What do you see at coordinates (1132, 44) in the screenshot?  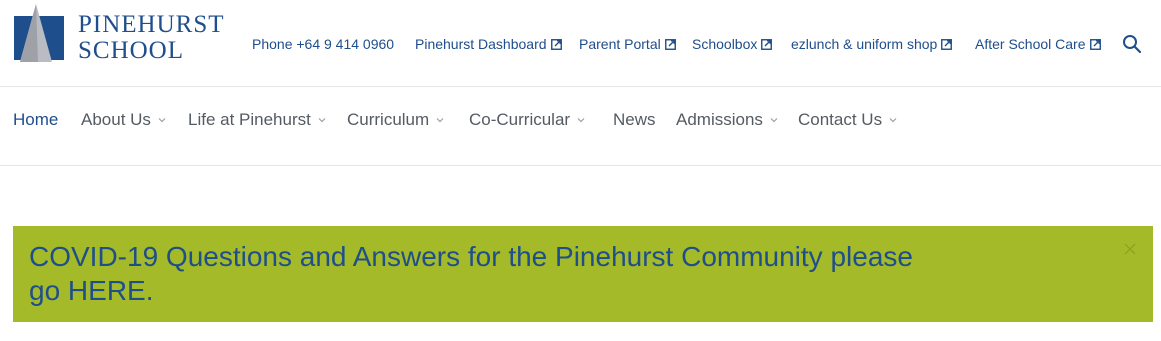 I see `search-icon` at bounding box center [1132, 44].